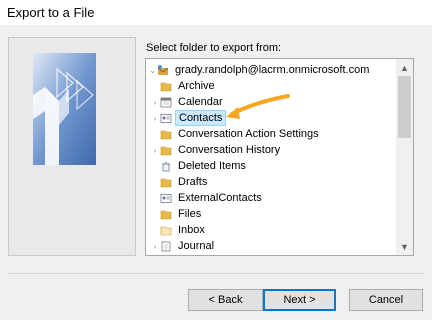 Image resolution: width=432 pixels, height=320 pixels. I want to click on tree-item-inbox: Inbox, so click(184, 230).